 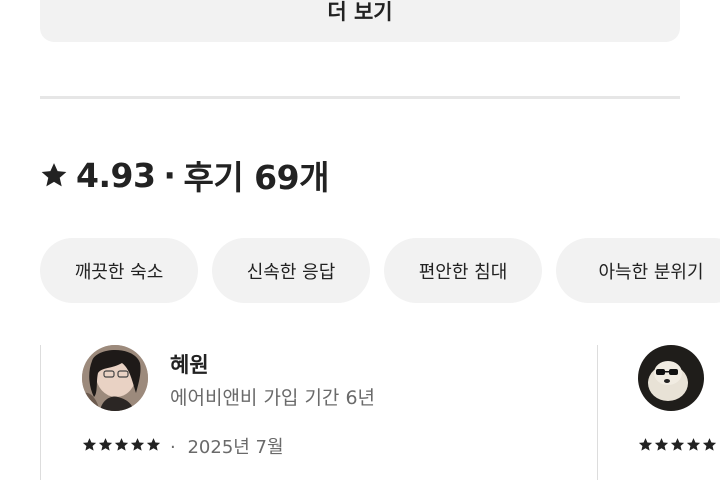 I want to click on reviewer-name: 혜원, so click(x=189, y=365).